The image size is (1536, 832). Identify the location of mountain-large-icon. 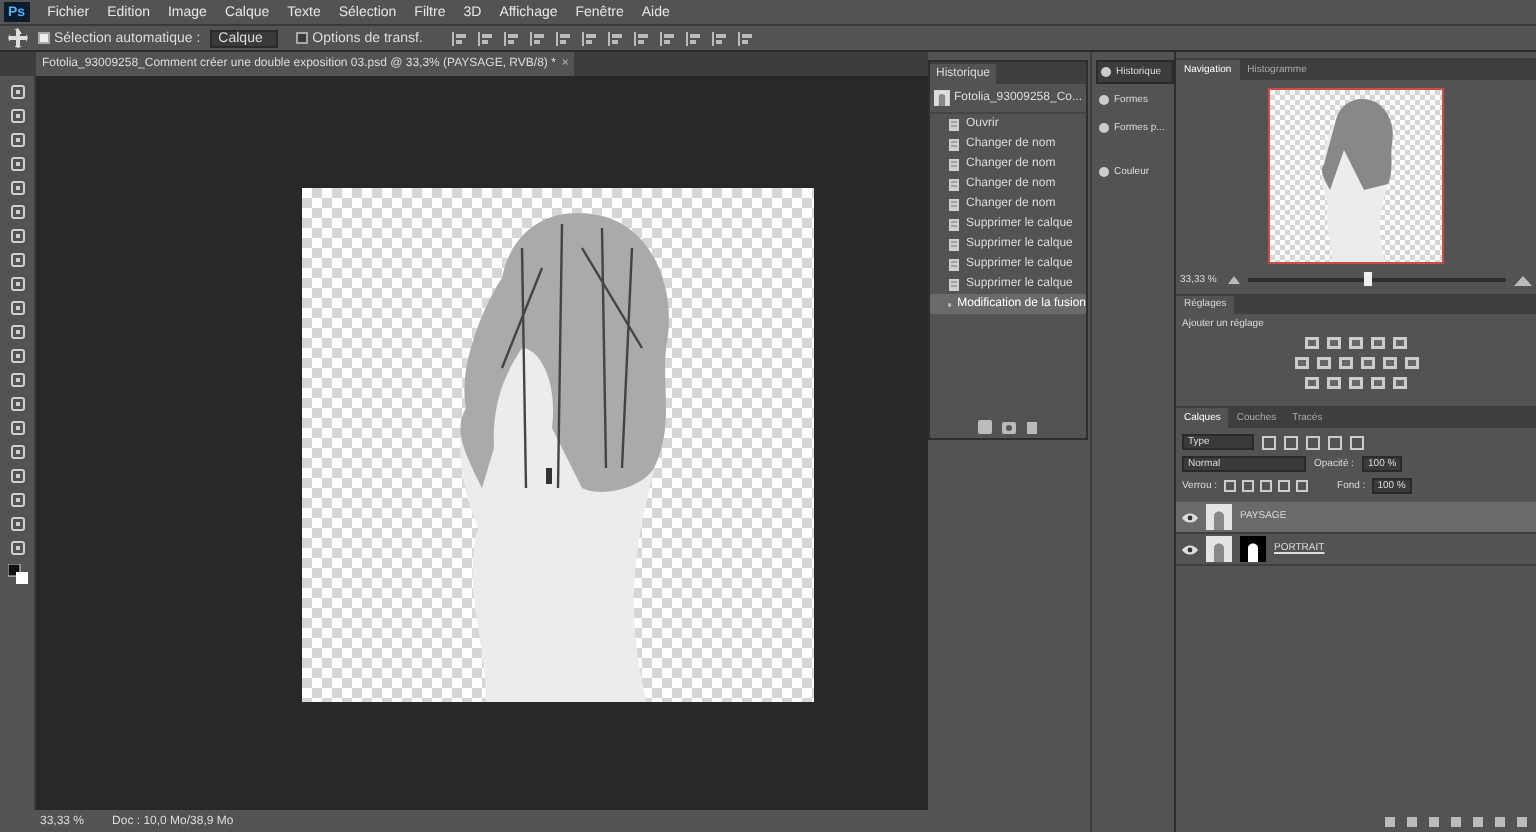
(1523, 280).